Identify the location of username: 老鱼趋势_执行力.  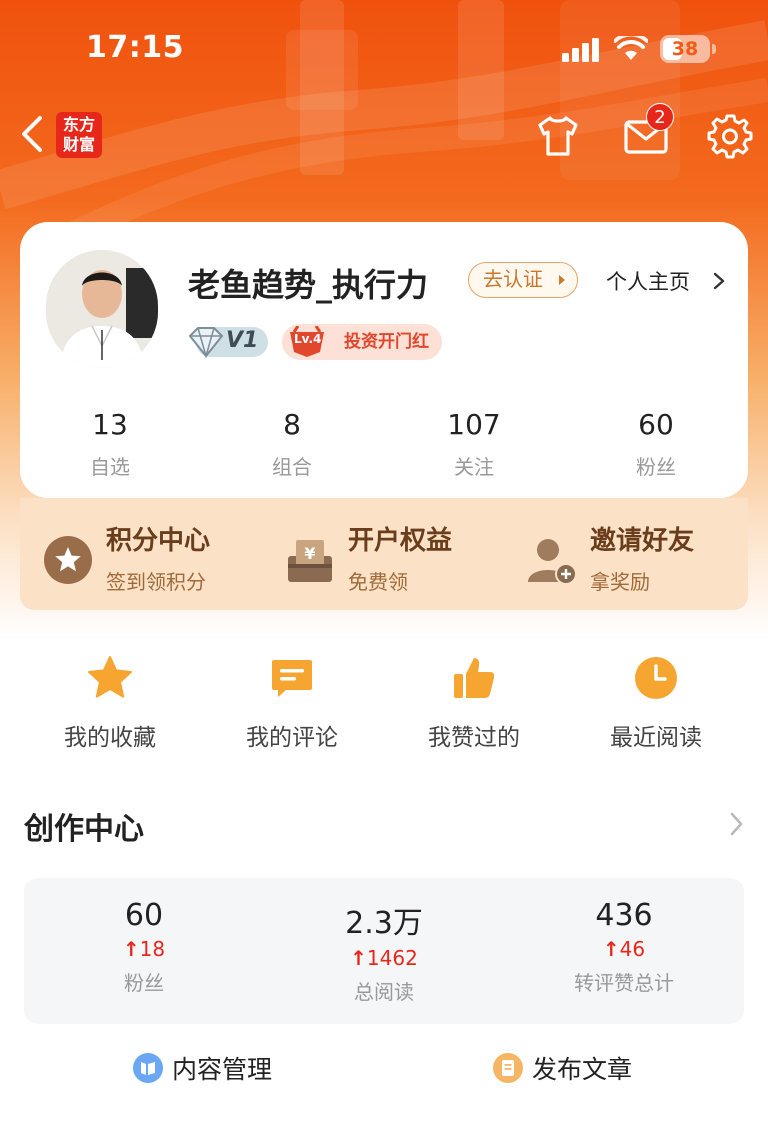
(308, 285).